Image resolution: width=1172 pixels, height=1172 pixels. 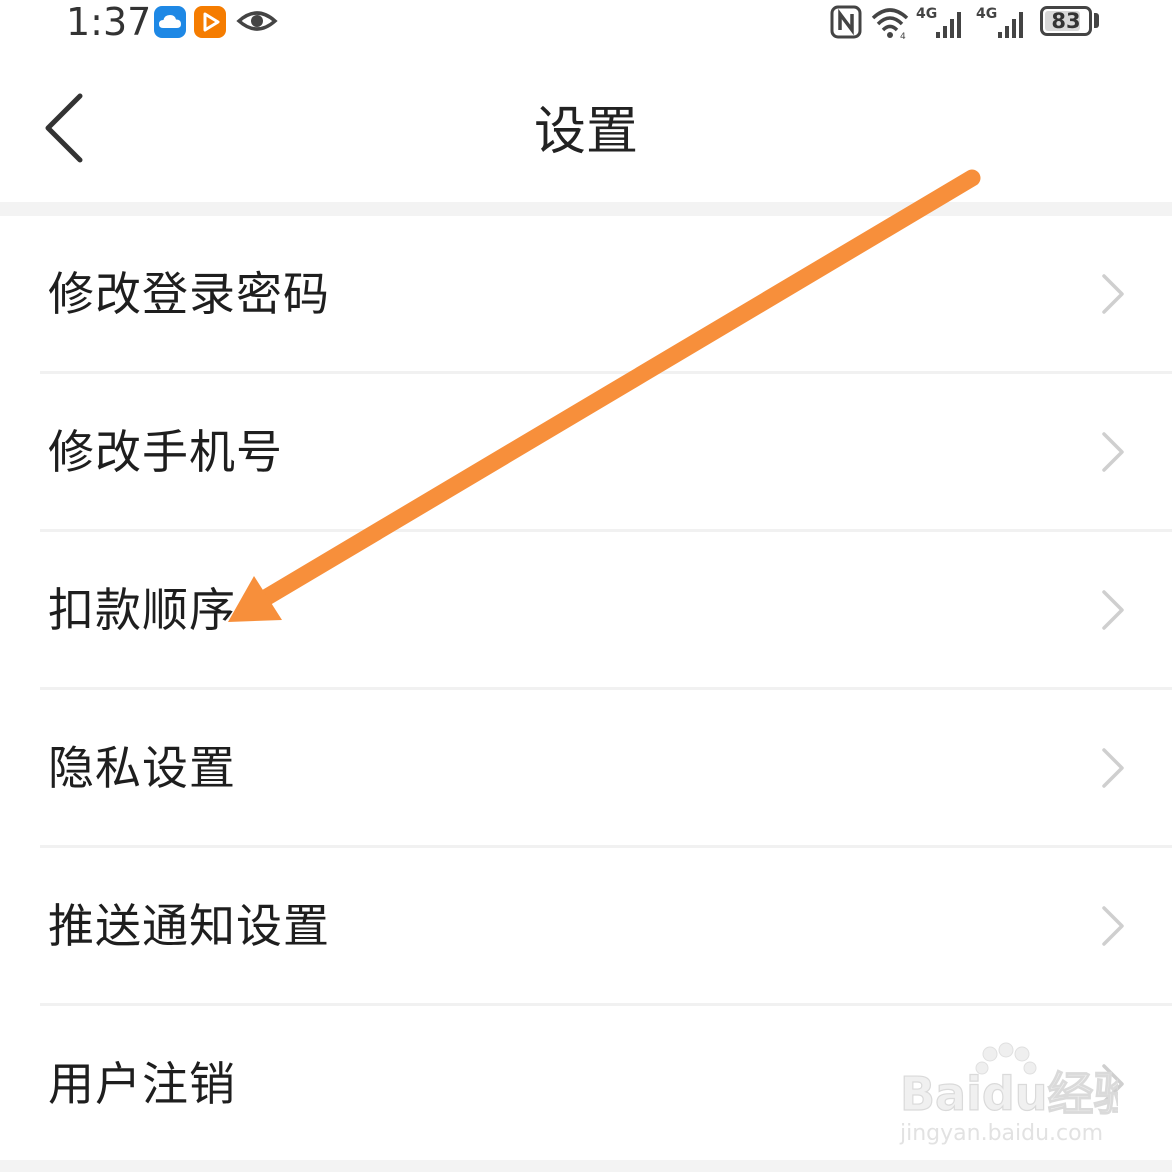 What do you see at coordinates (1096, 20) in the screenshot?
I see `battery-cap` at bounding box center [1096, 20].